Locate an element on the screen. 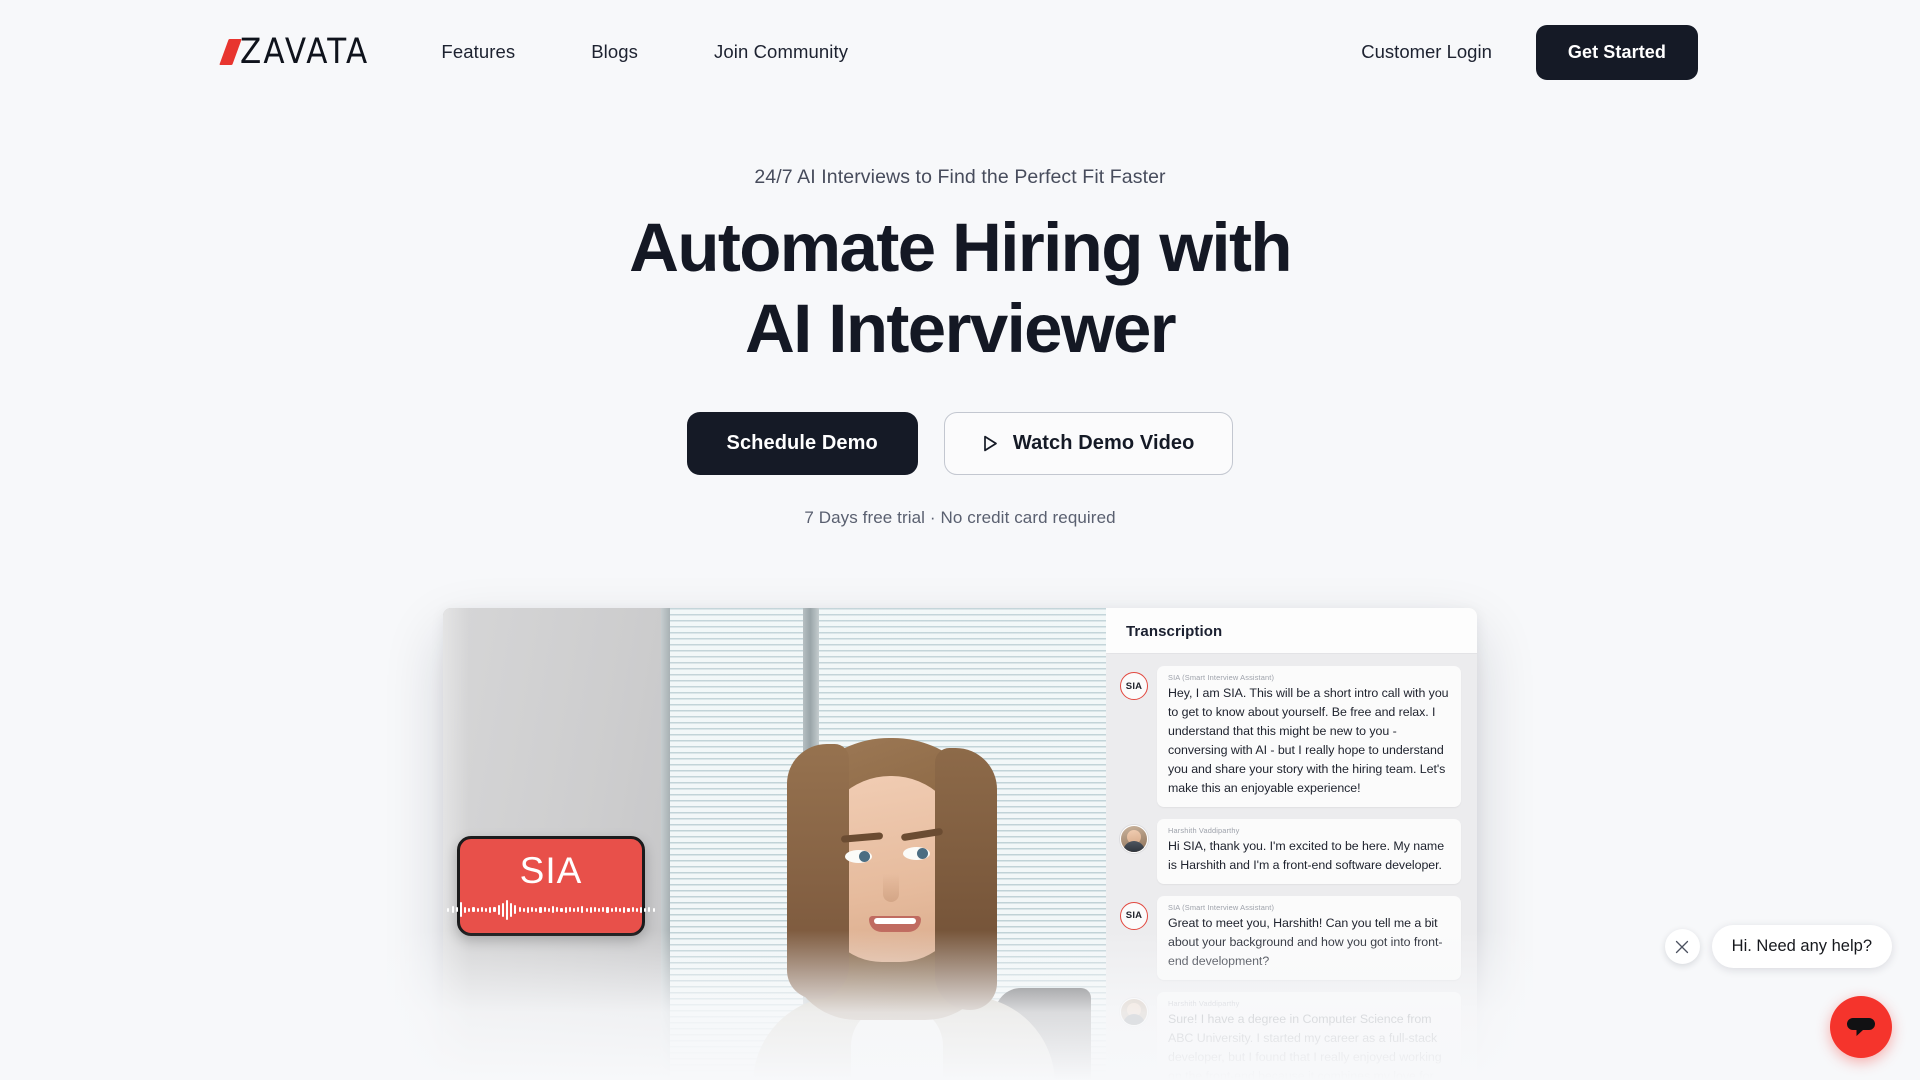 The image size is (1920, 1080). audio-waveform-icon is located at coordinates (551, 910).